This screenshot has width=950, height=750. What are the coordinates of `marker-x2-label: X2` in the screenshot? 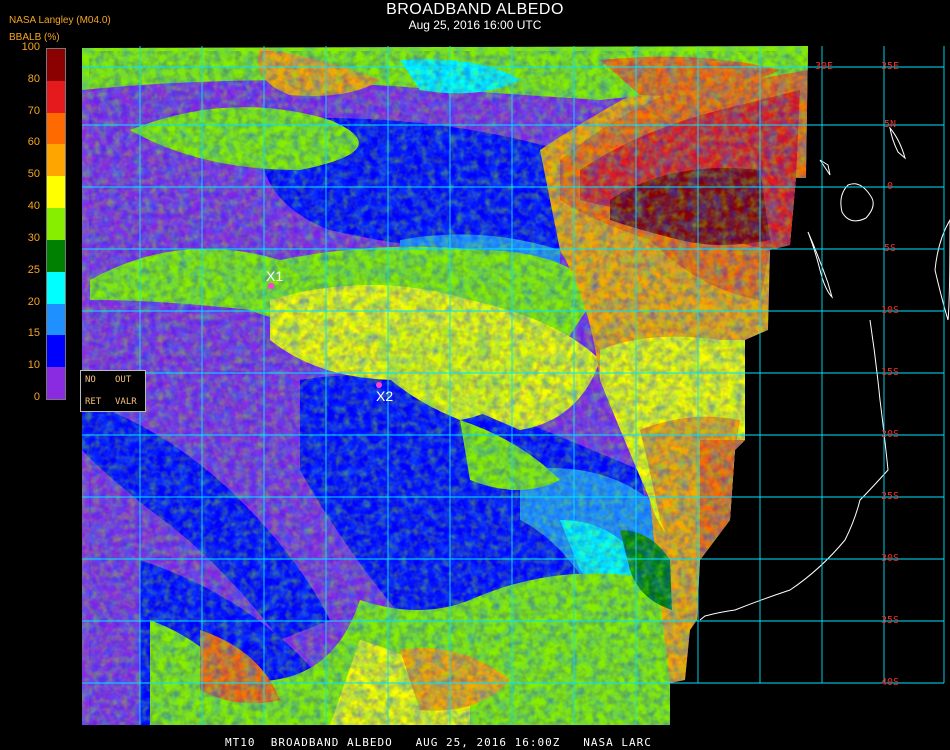 It's located at (385, 396).